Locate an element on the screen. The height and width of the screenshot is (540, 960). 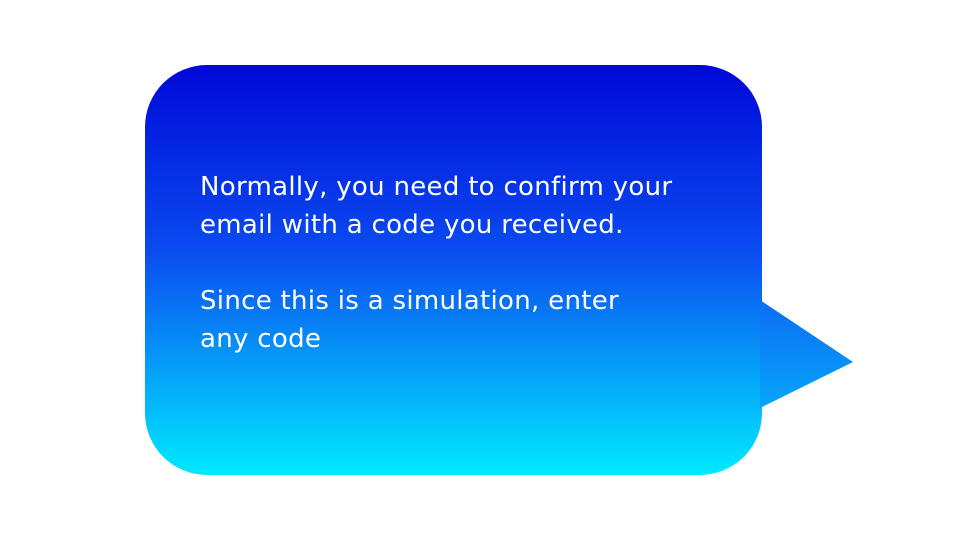
speech-bubble-tail is located at coordinates (806, 354).